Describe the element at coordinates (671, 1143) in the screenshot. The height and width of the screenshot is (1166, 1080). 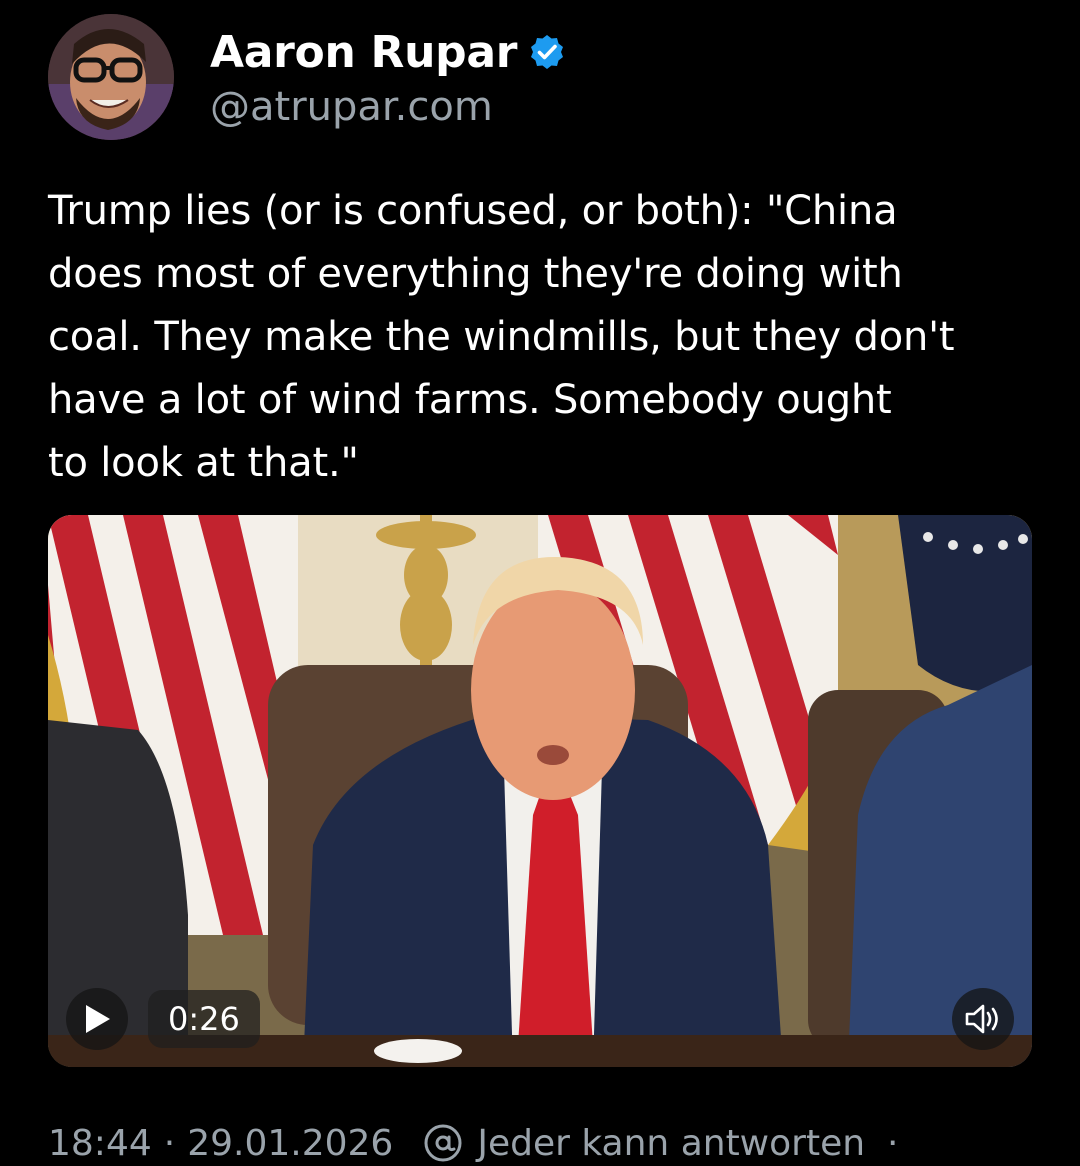
I see `reply-setting: Jeder kann antworten` at that location.